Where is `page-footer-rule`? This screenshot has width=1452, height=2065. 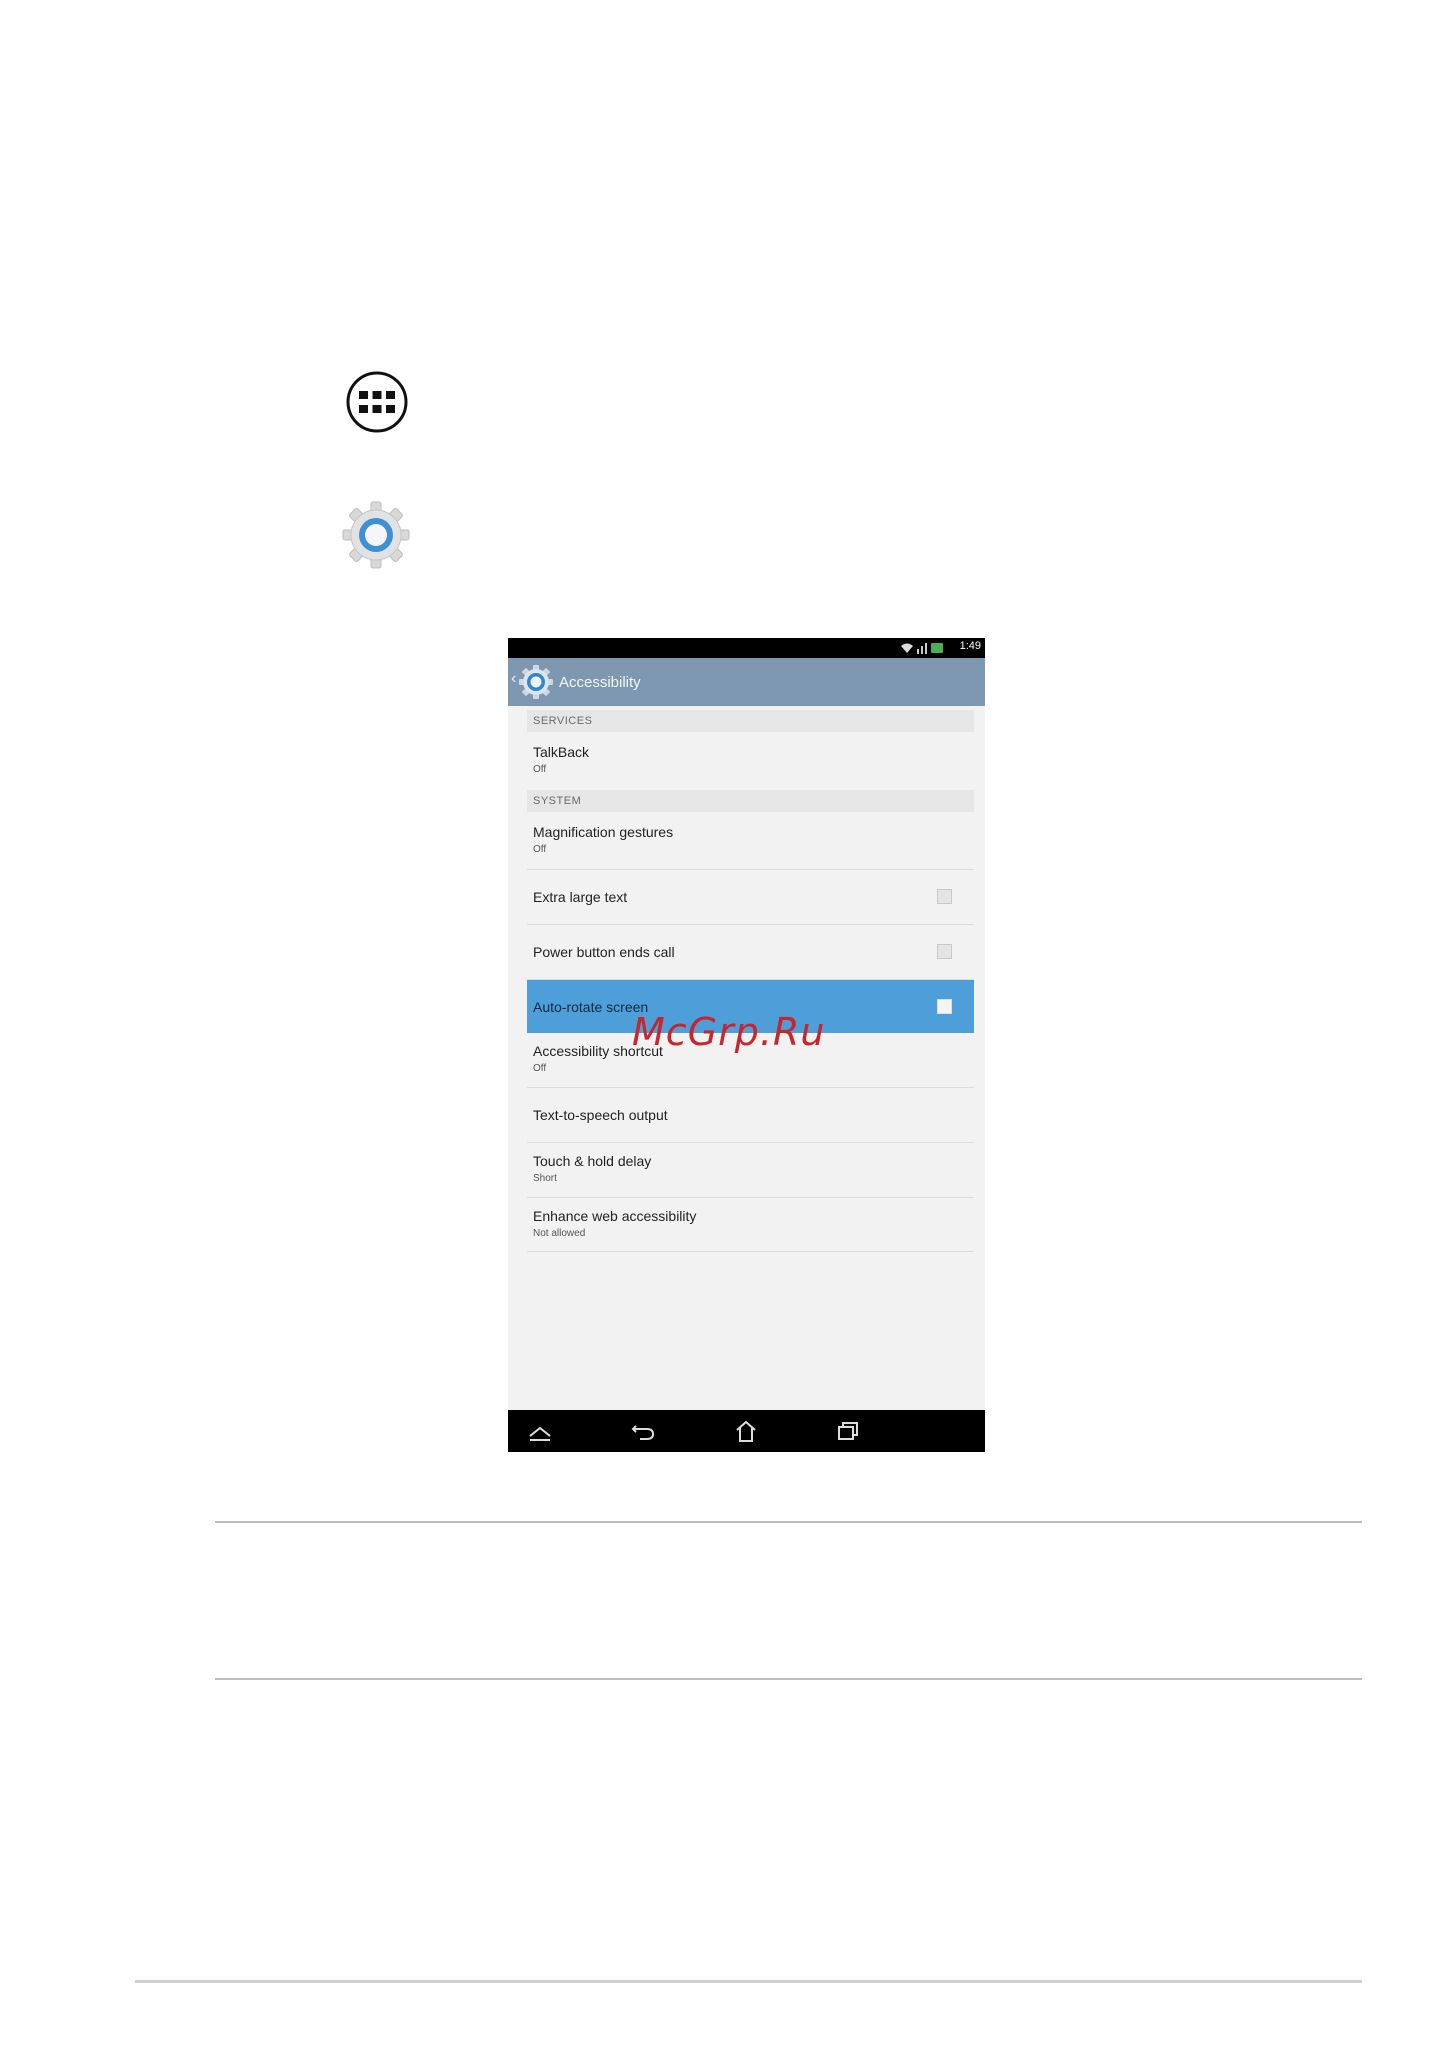 page-footer-rule is located at coordinates (748, 1981).